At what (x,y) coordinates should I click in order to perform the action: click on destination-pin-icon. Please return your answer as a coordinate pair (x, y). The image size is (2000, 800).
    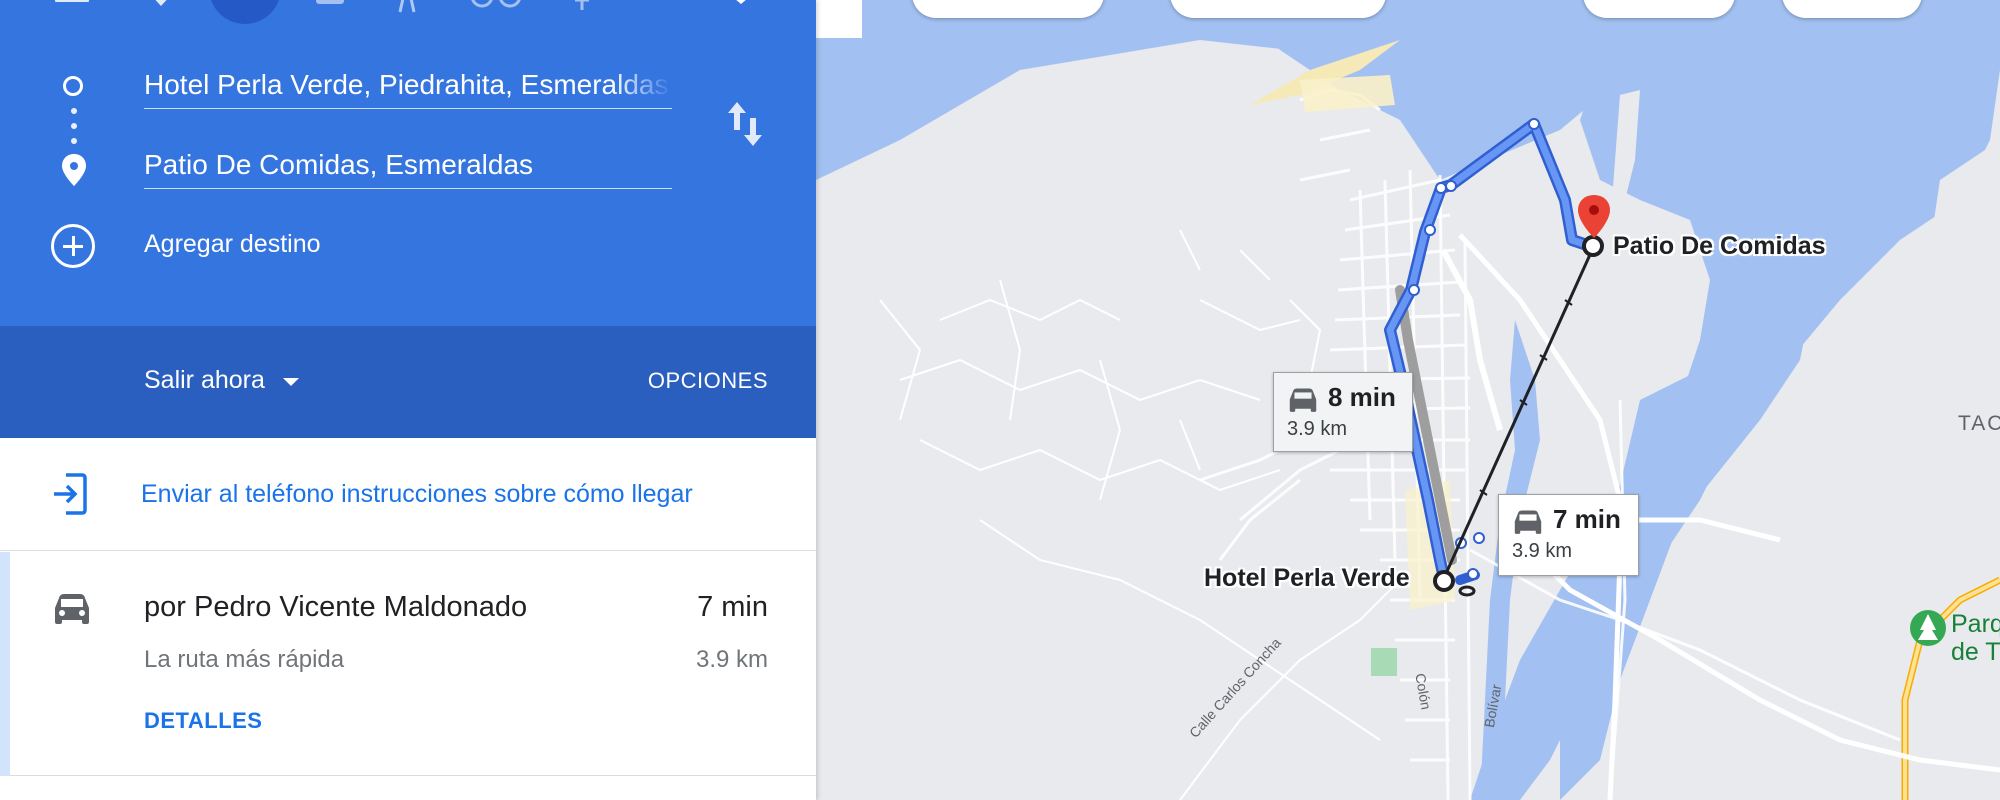
    Looking at the image, I should click on (74, 170).